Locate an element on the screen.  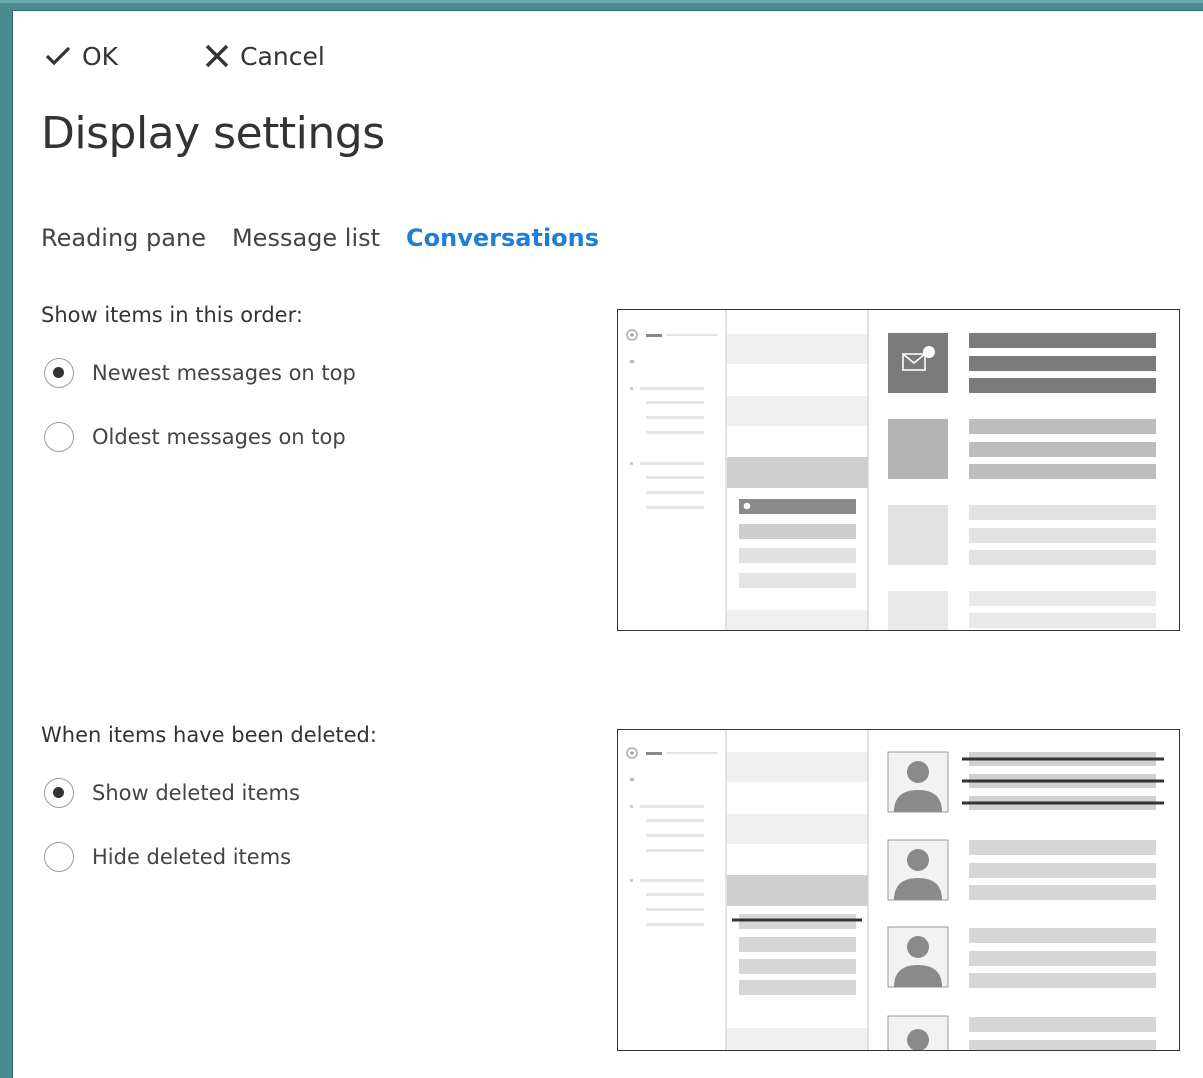
conversation-order-preview is located at coordinates (898, 470).